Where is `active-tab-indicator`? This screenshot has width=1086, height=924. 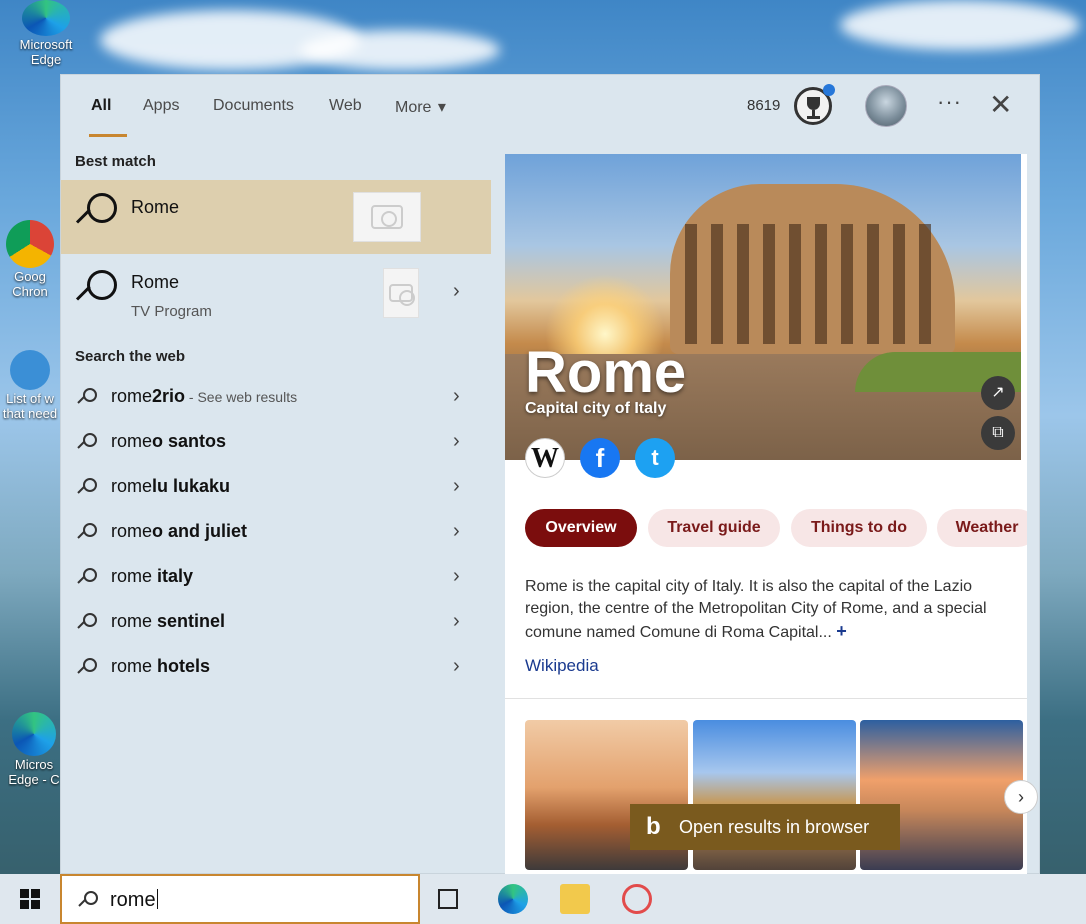 active-tab-indicator is located at coordinates (108, 135).